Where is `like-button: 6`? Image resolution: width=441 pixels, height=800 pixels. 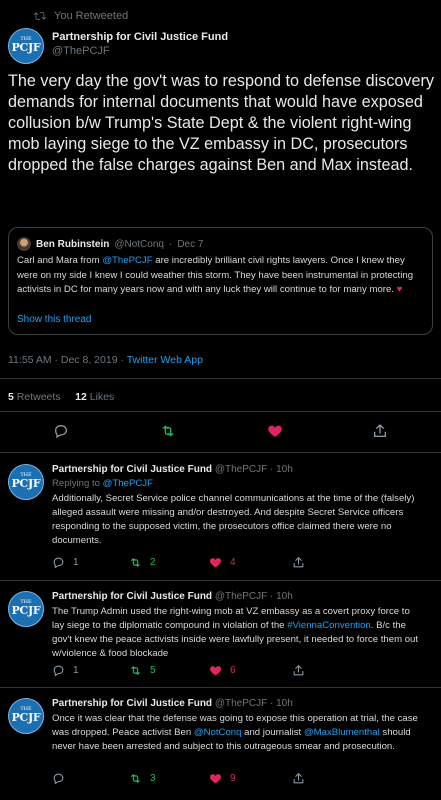
like-button: 6 is located at coordinates (222, 670).